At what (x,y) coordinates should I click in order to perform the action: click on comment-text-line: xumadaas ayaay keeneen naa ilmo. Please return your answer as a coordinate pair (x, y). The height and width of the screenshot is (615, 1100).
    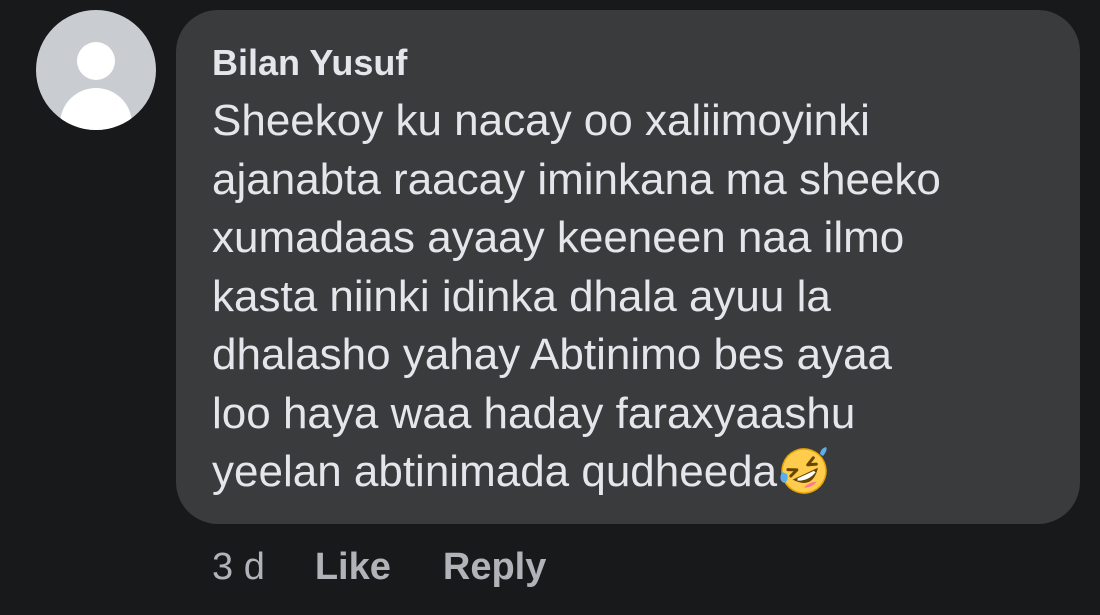
    Looking at the image, I should click on (558, 237).